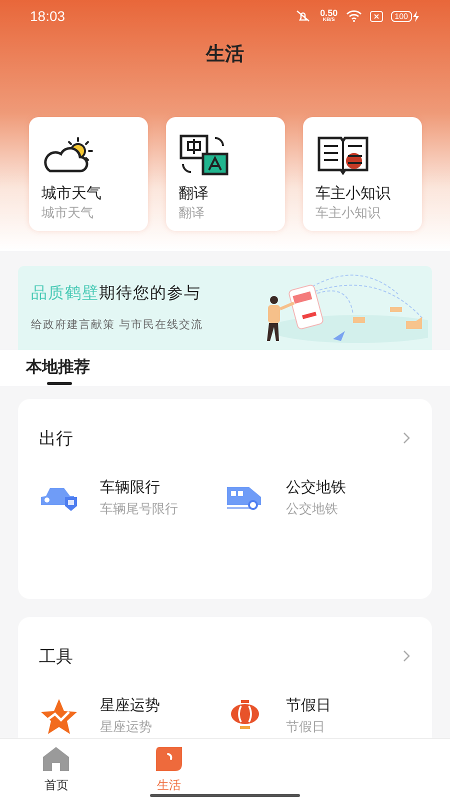 This screenshot has height=800, width=450. Describe the element at coordinates (56, 759) in the screenshot. I see `home-icon` at that location.